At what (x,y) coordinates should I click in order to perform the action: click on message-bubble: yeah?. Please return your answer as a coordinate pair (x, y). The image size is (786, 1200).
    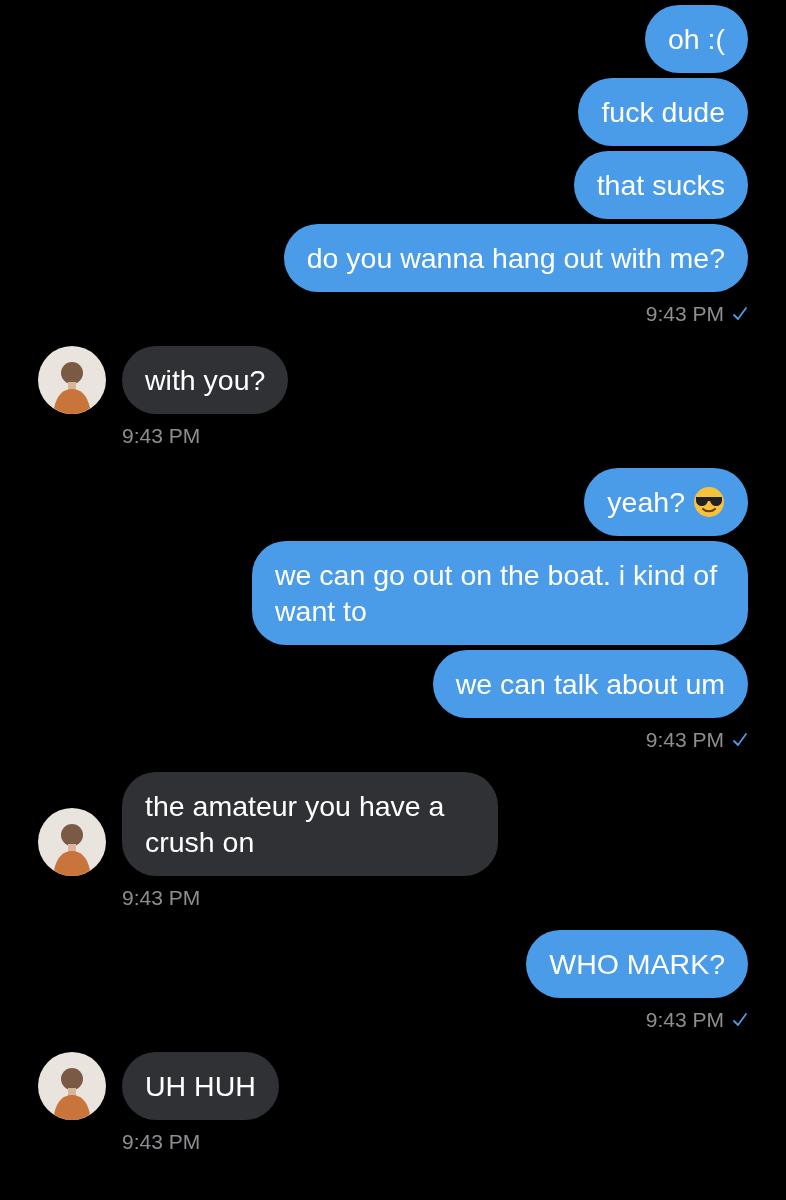
    Looking at the image, I should click on (666, 502).